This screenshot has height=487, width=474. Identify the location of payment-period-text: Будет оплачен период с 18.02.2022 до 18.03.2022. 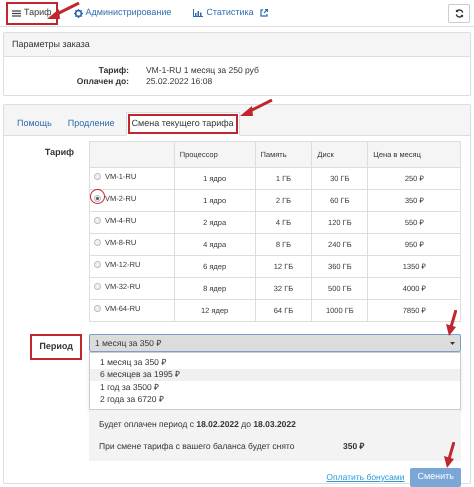
(198, 424).